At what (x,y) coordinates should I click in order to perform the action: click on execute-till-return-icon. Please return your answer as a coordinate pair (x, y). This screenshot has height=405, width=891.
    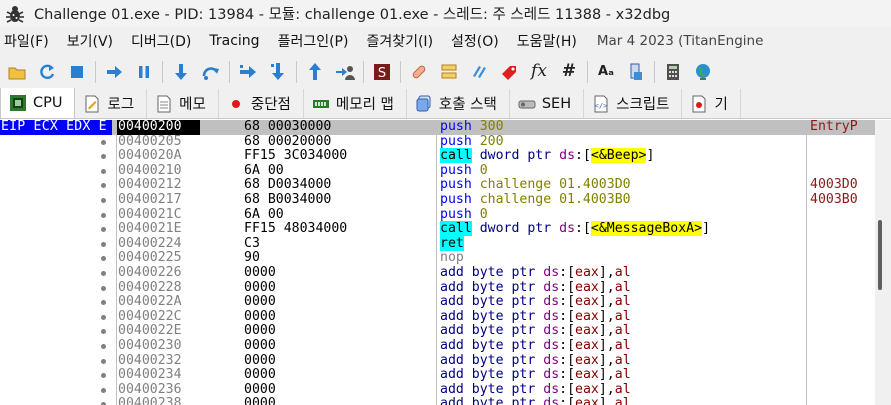
    Looking at the image, I should click on (315, 71).